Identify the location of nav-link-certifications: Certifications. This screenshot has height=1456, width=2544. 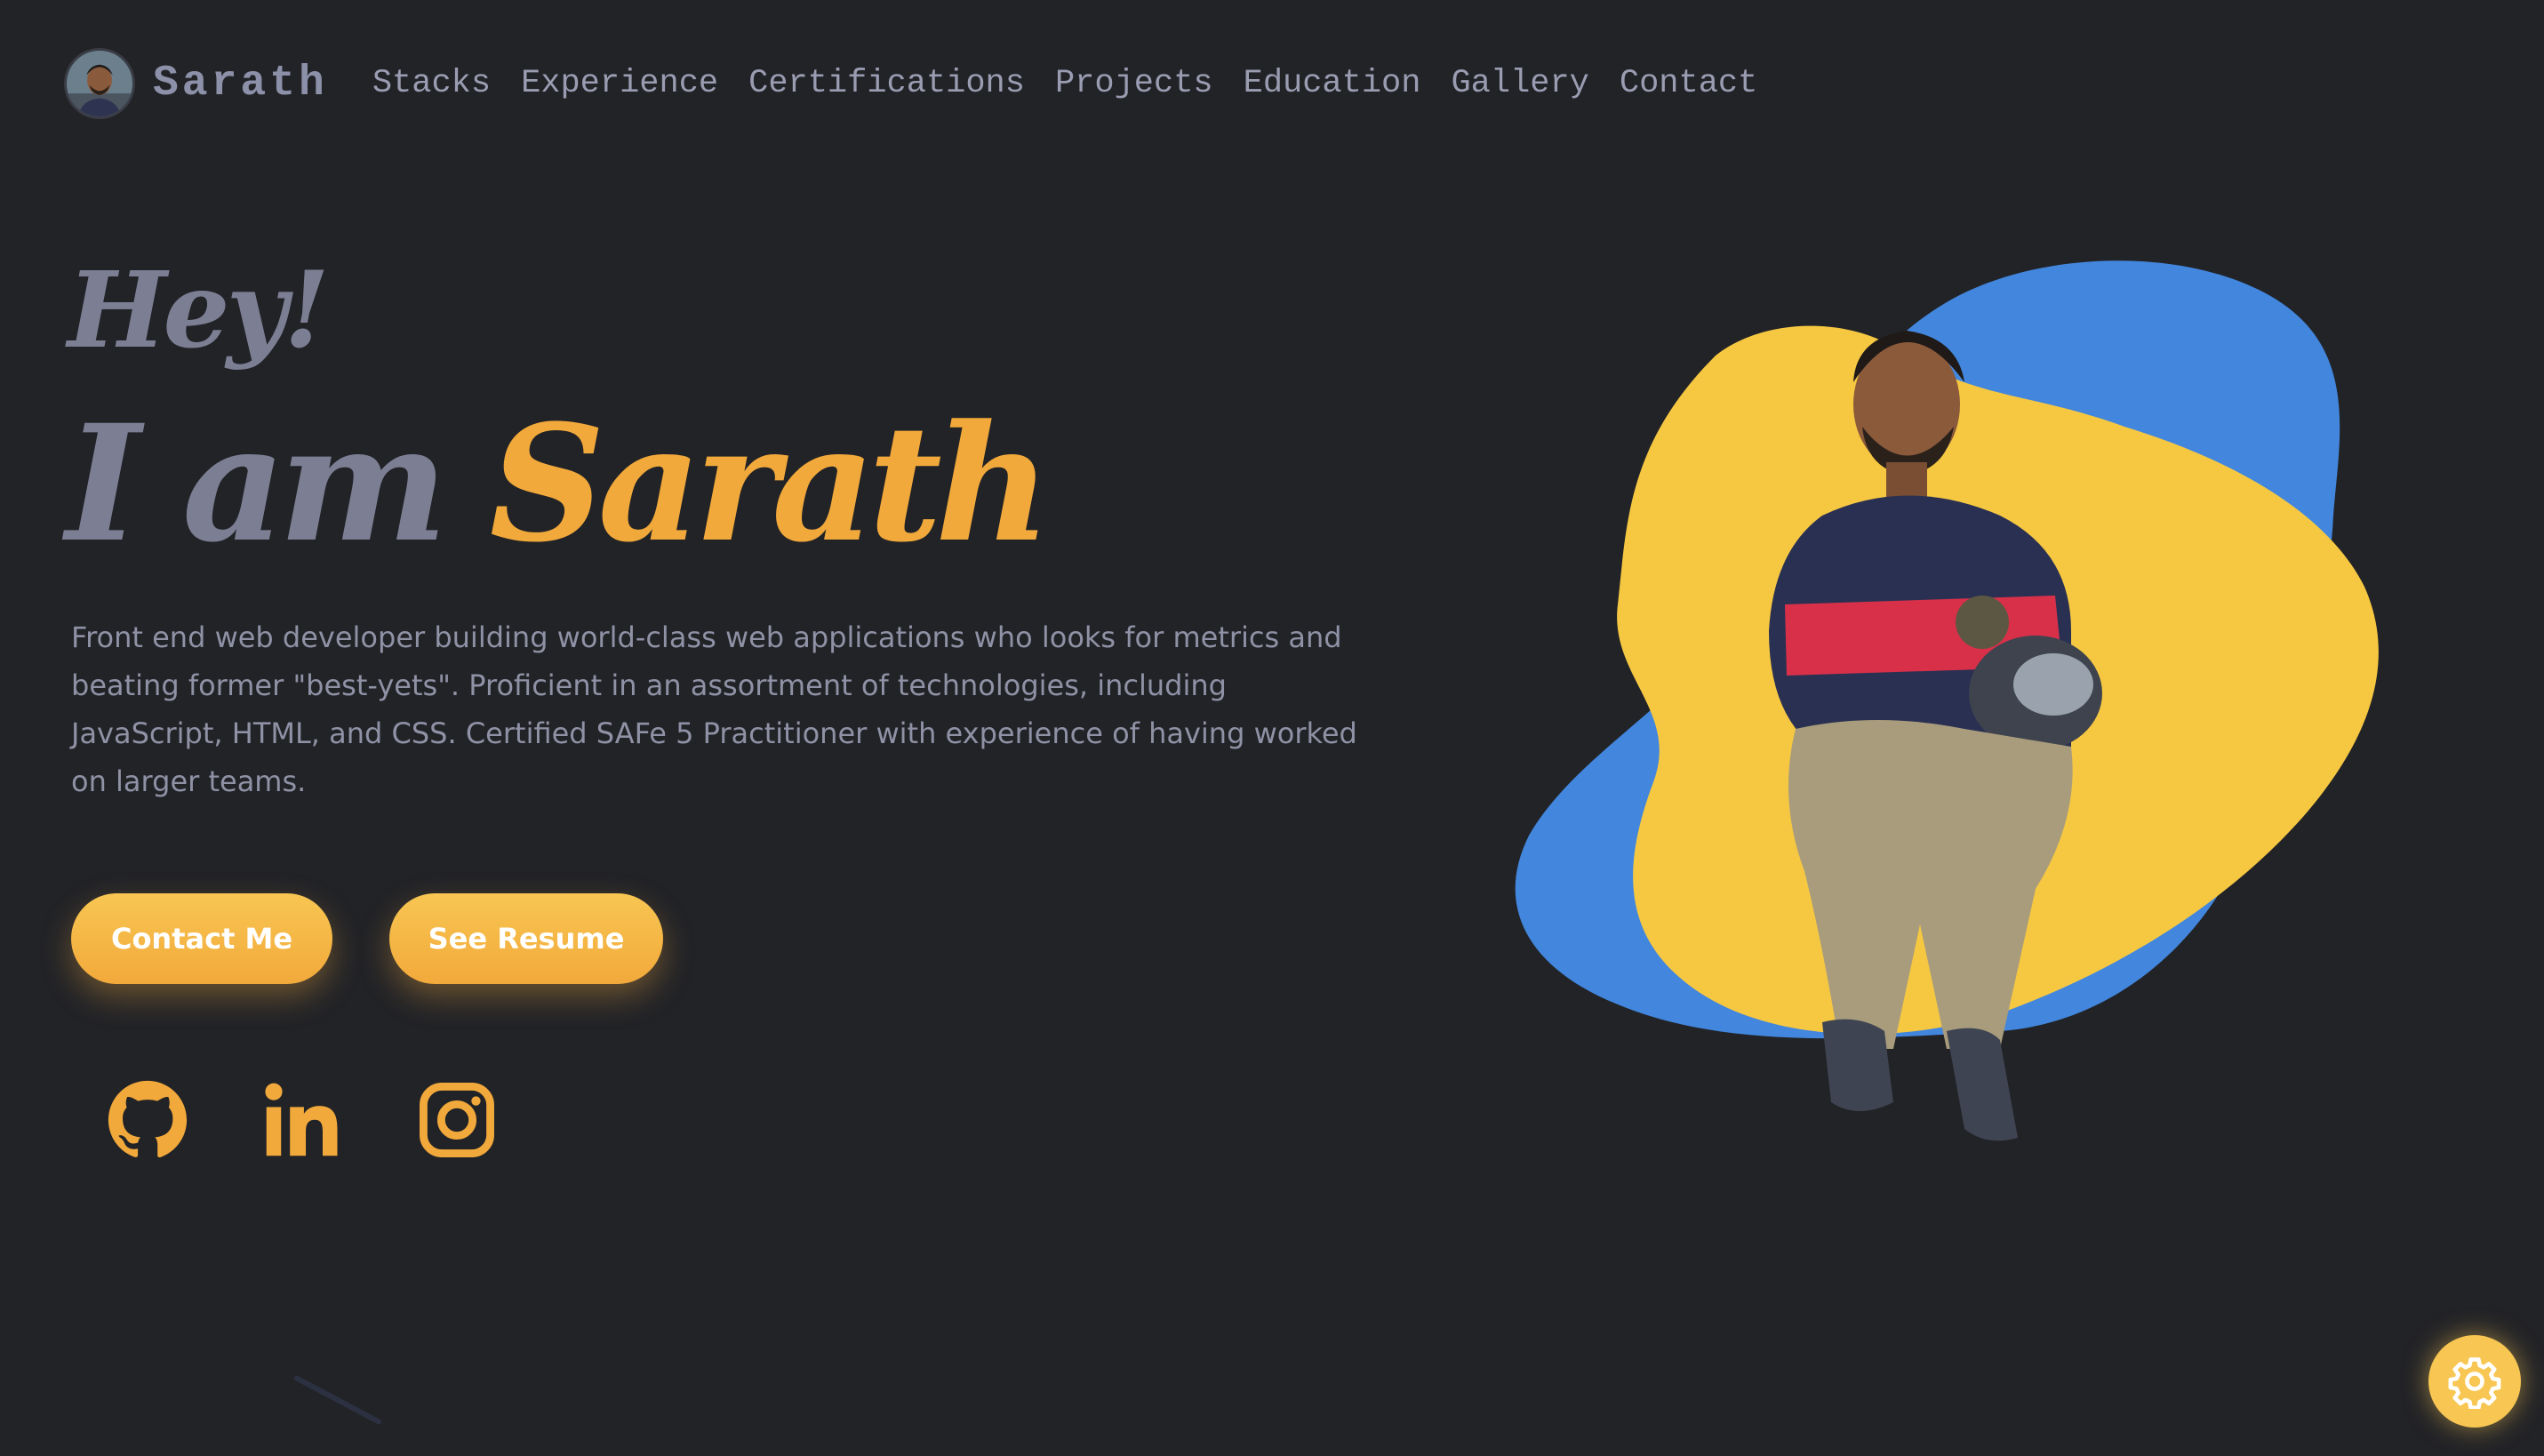
(886, 83).